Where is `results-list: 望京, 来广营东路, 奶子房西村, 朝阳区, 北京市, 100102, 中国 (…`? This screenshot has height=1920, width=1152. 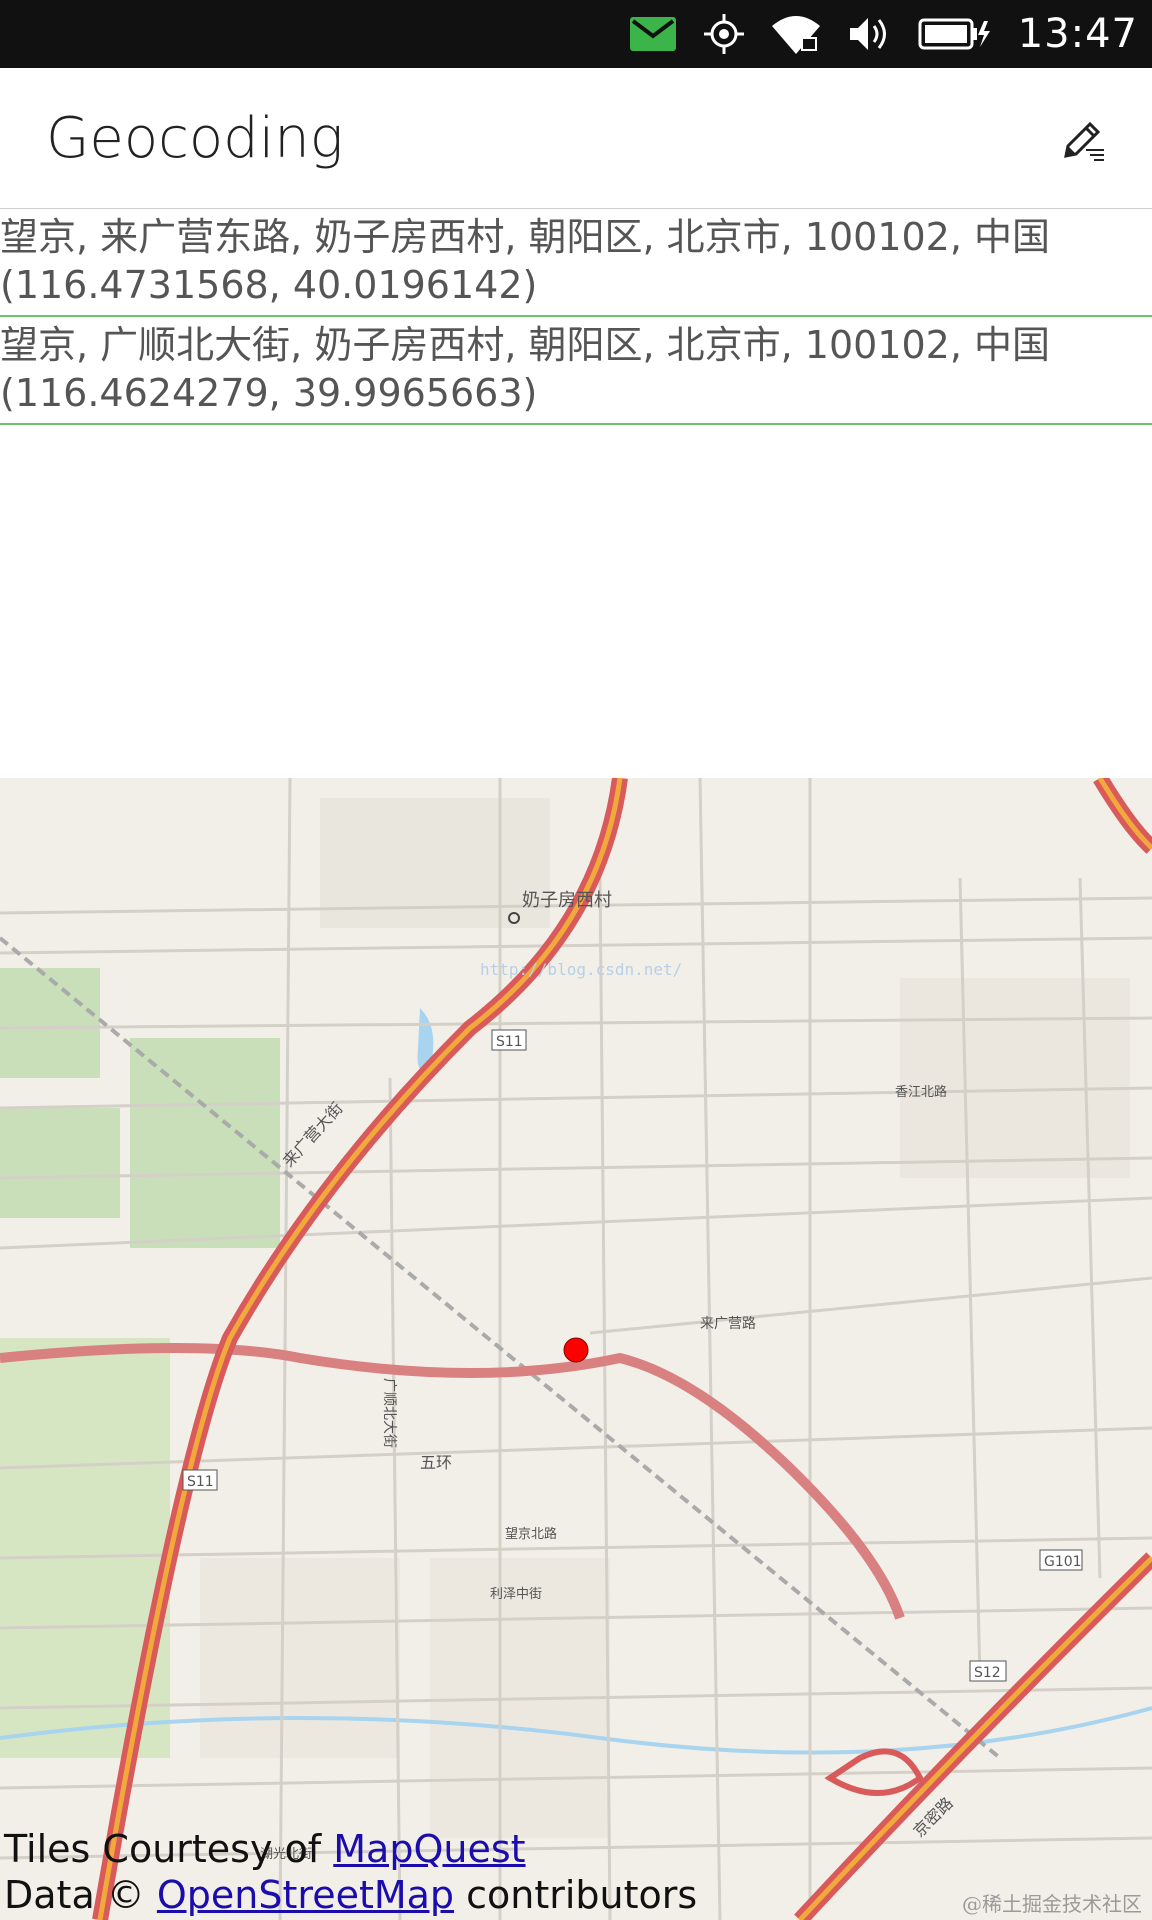
results-list: 望京, 来广营东路, 奶子房西村, 朝阳区, 北京市, 100102, 中国 (… is located at coordinates (576, 317).